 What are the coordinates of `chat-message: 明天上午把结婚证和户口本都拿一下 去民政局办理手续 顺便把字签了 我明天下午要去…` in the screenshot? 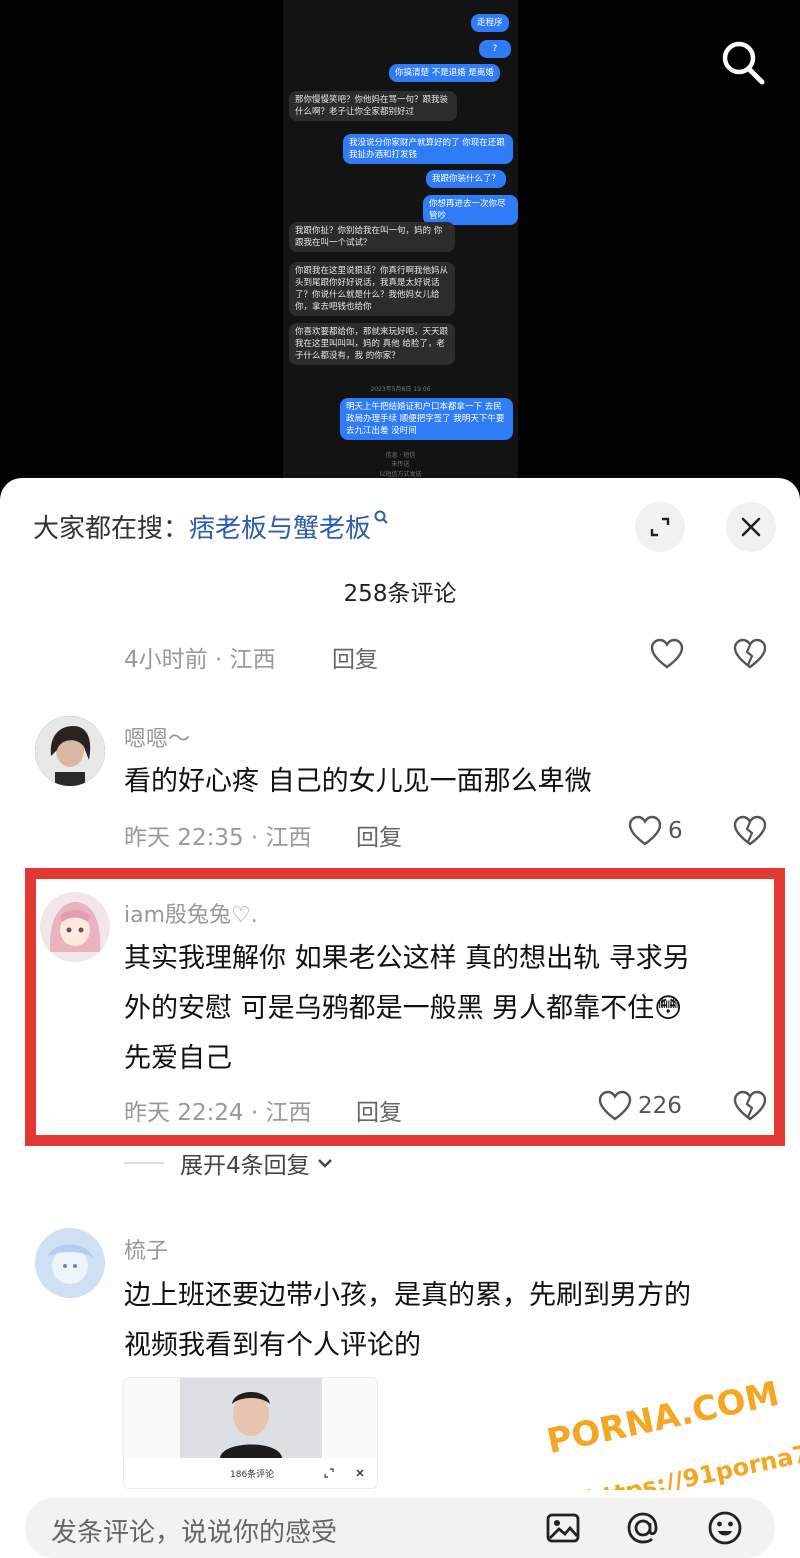 It's located at (426, 419).